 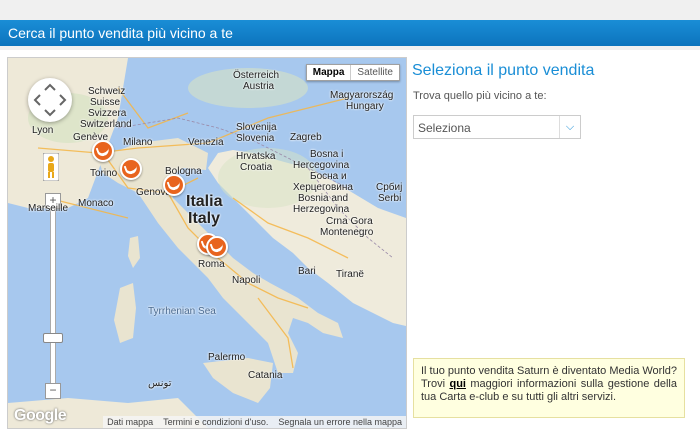 What do you see at coordinates (53, 338) in the screenshot?
I see `zoom-slider-handle` at bounding box center [53, 338].